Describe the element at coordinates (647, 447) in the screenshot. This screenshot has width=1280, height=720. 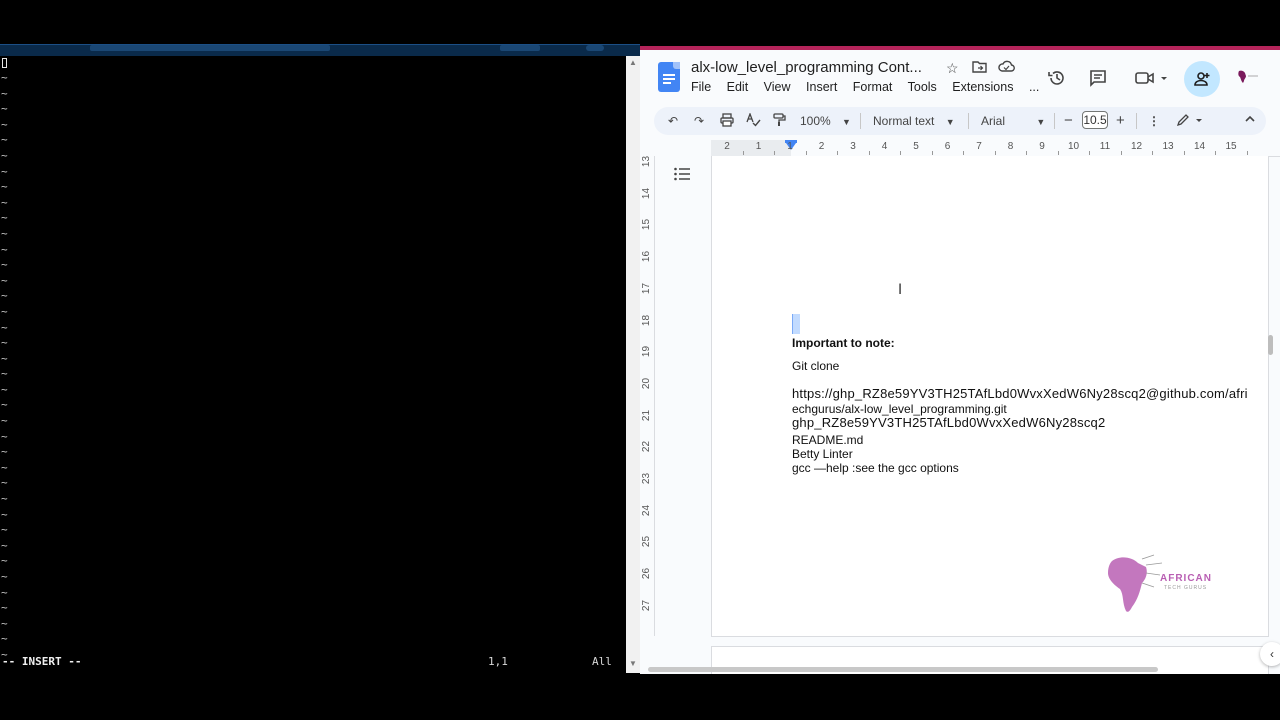
I see `vruler-label: 22` at that location.